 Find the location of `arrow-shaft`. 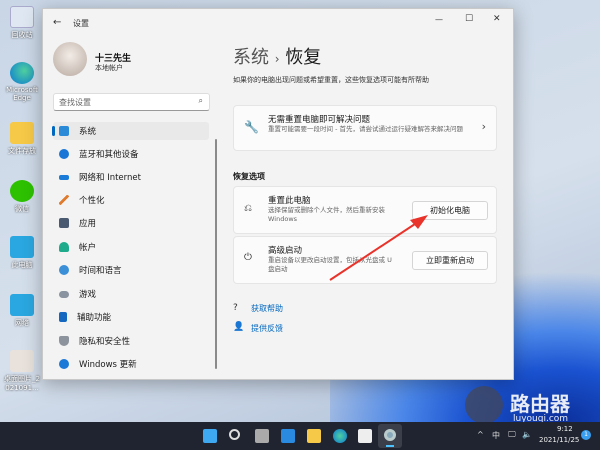

arrow-shaft is located at coordinates (374, 251).